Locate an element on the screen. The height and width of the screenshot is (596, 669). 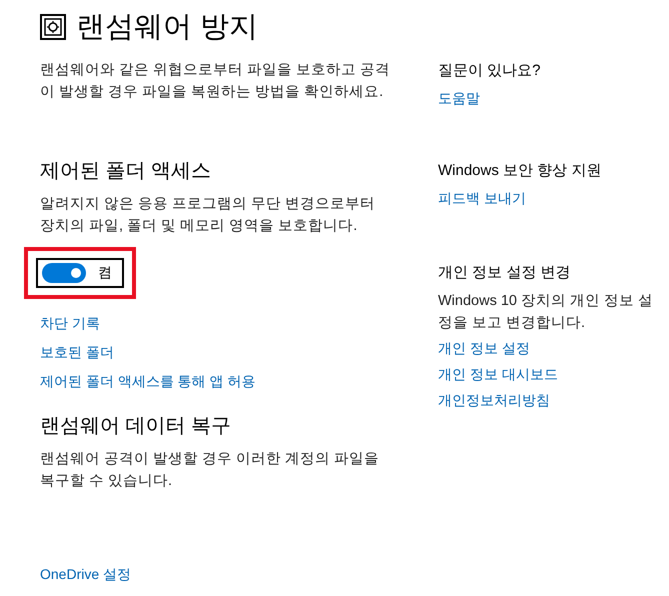
safe-icon is located at coordinates (53, 27).